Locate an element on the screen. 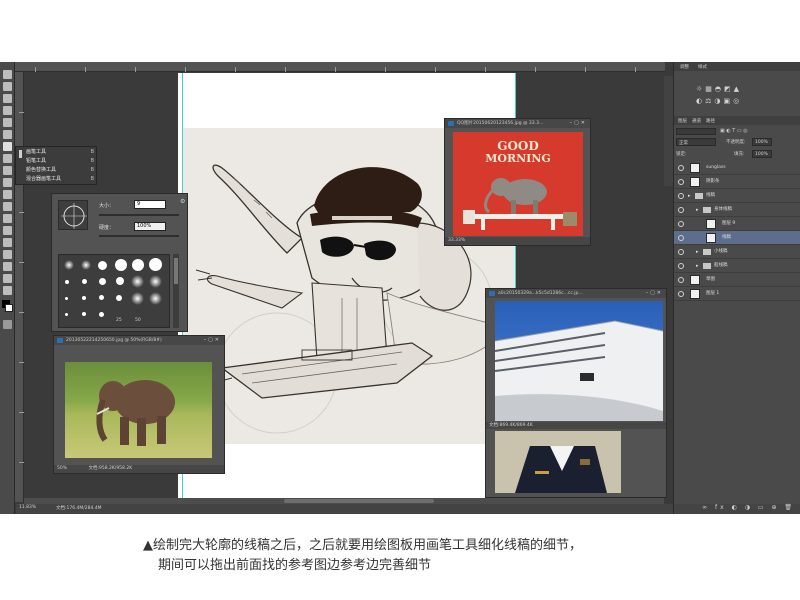 This screenshot has height=600, width=800. tab-layers: 图层 is located at coordinates (682, 121).